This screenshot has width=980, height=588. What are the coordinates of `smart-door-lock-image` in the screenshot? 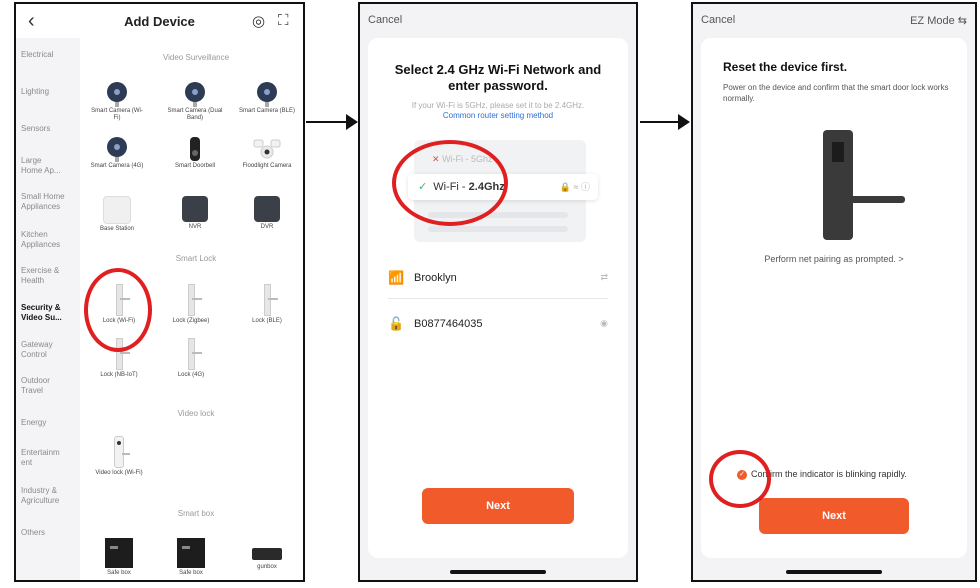 It's located at (864, 185).